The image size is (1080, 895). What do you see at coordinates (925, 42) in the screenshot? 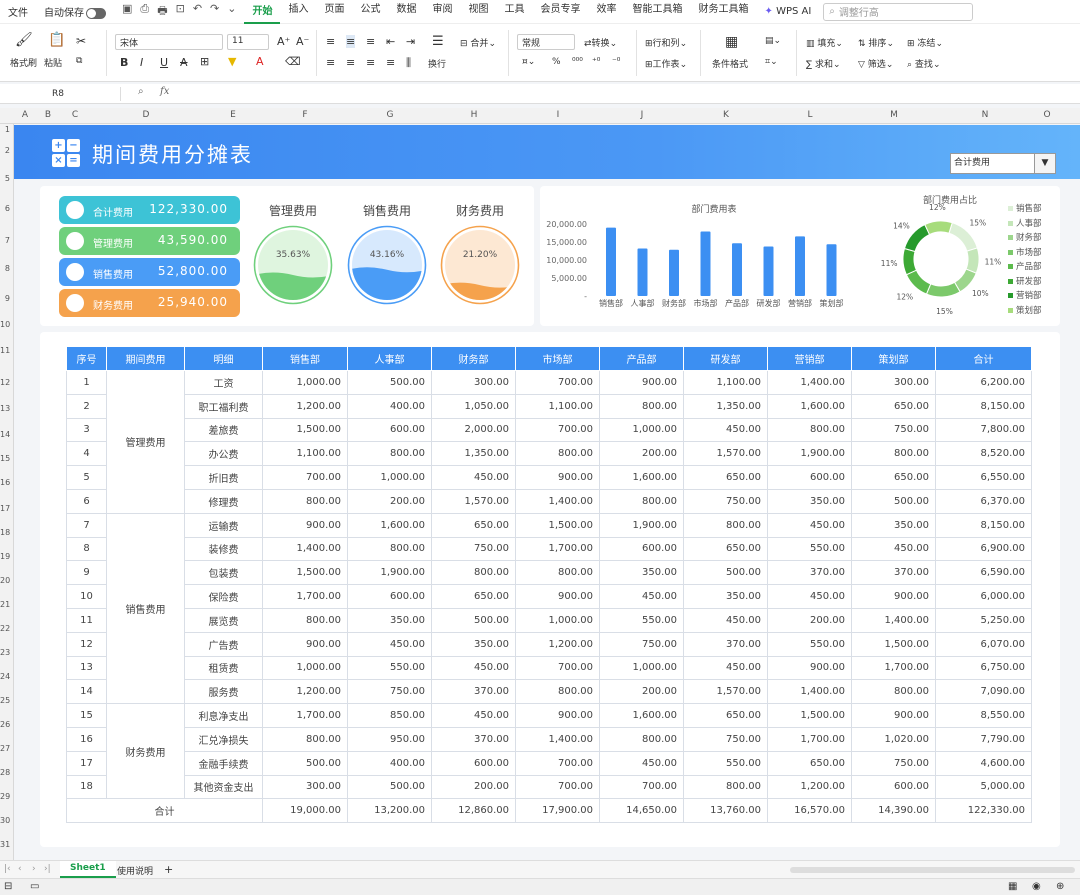
I see `freeze-button: ⊞ 冻结⌄` at bounding box center [925, 42].